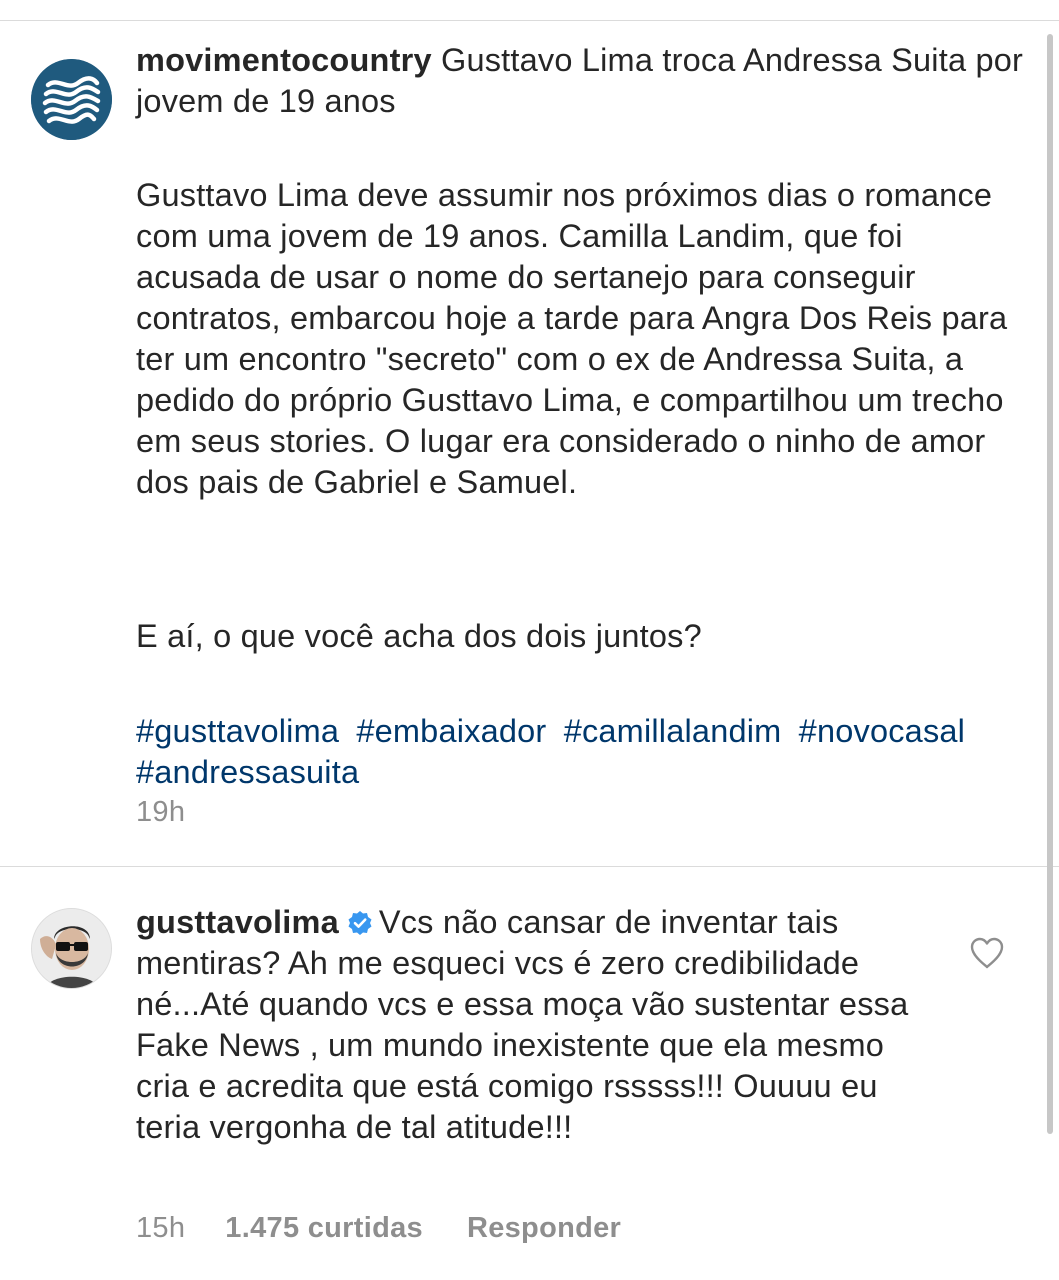 This screenshot has width=1059, height=1280. I want to click on hashtag-link: #camillalandim, so click(673, 731).